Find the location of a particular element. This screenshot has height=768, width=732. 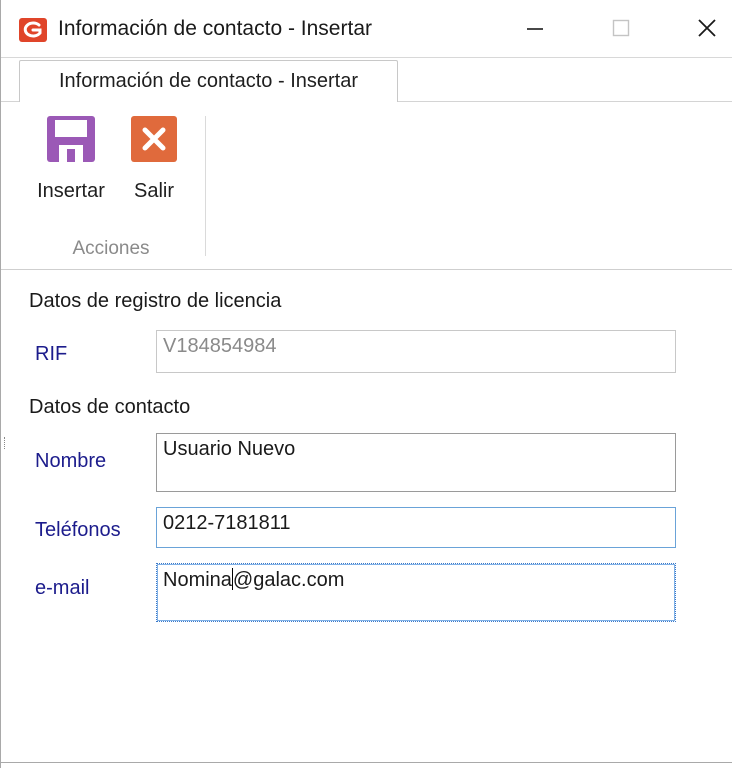

window-title: Información de contacto - Insertar is located at coordinates (215, 28).